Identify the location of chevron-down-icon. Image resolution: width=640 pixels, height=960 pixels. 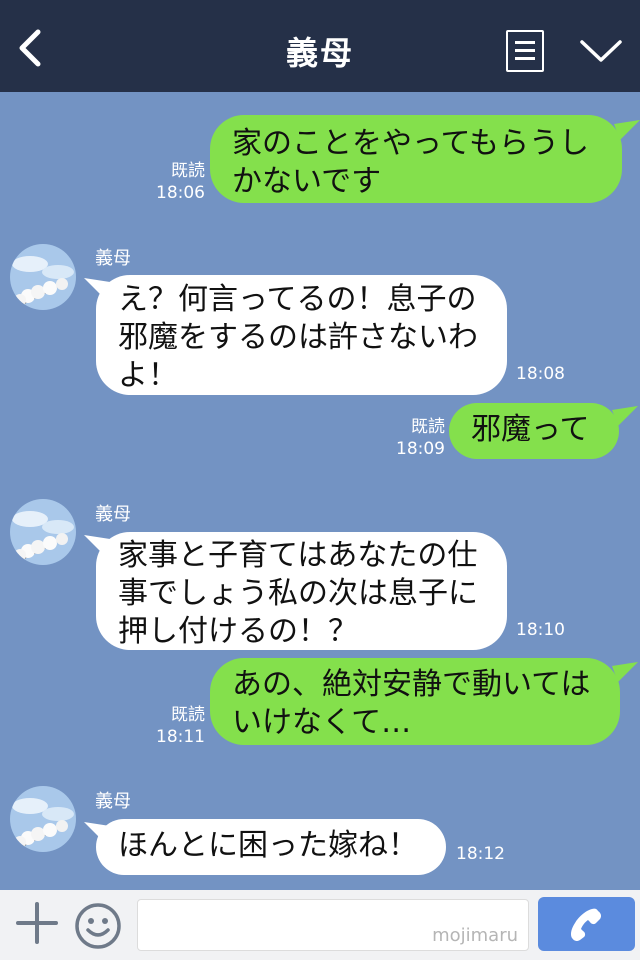
(601, 51).